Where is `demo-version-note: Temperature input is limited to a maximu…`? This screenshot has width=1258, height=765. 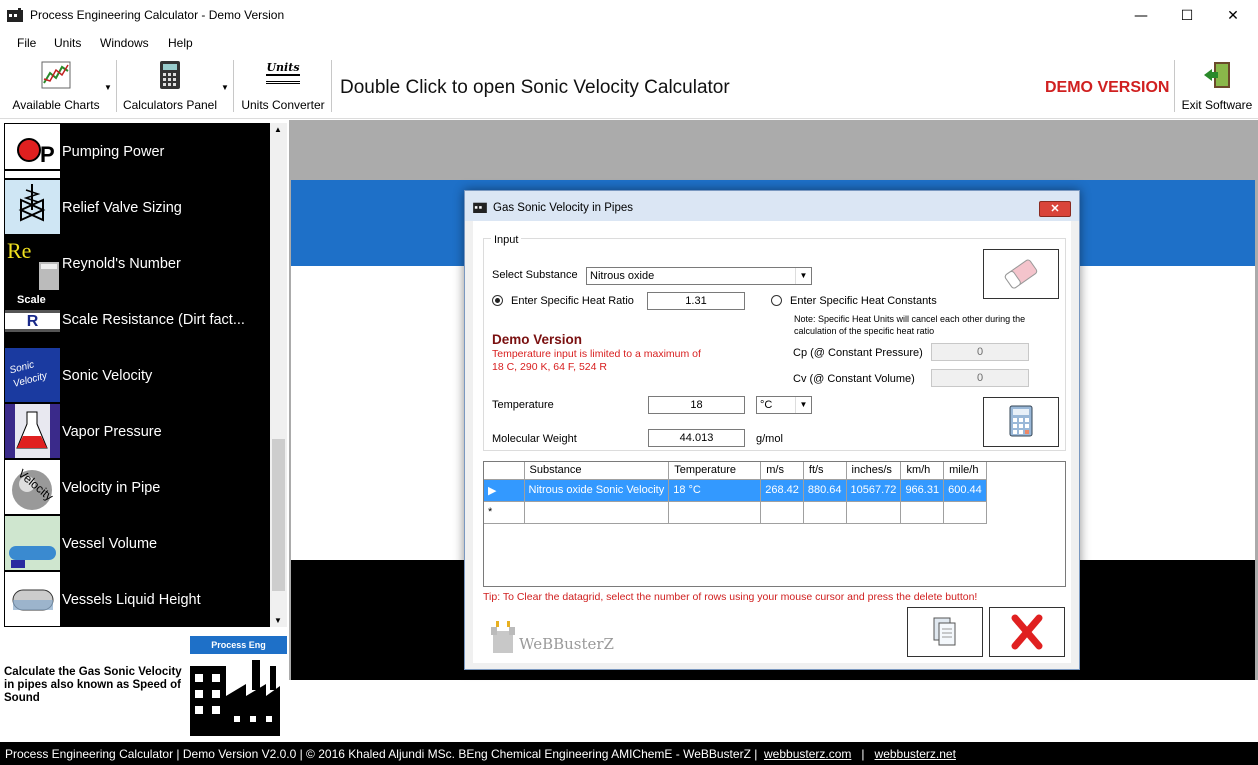
demo-version-note: Temperature input is limited to a maximu… is located at coordinates (596, 360).